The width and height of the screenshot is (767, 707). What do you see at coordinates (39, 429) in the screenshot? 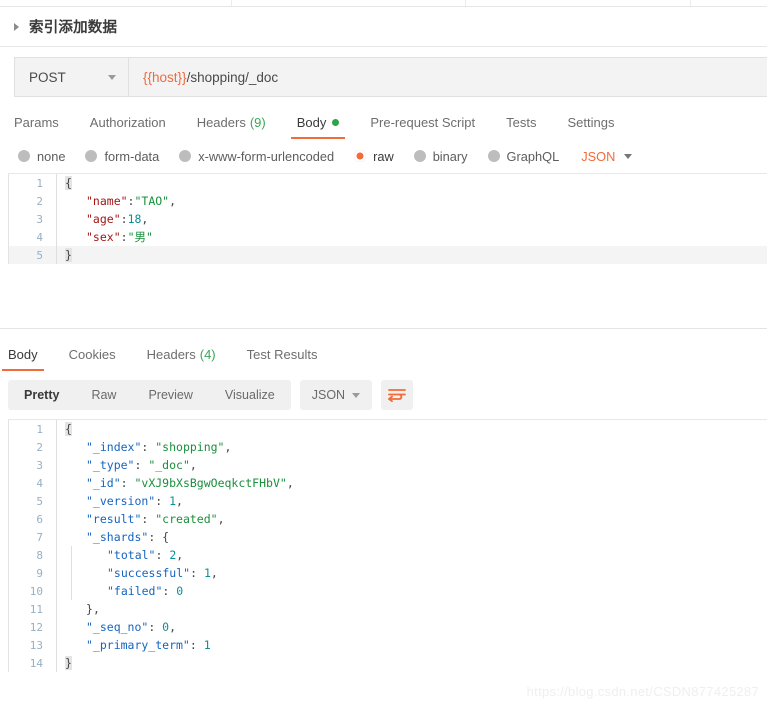
I see `line-number: 1` at bounding box center [39, 429].